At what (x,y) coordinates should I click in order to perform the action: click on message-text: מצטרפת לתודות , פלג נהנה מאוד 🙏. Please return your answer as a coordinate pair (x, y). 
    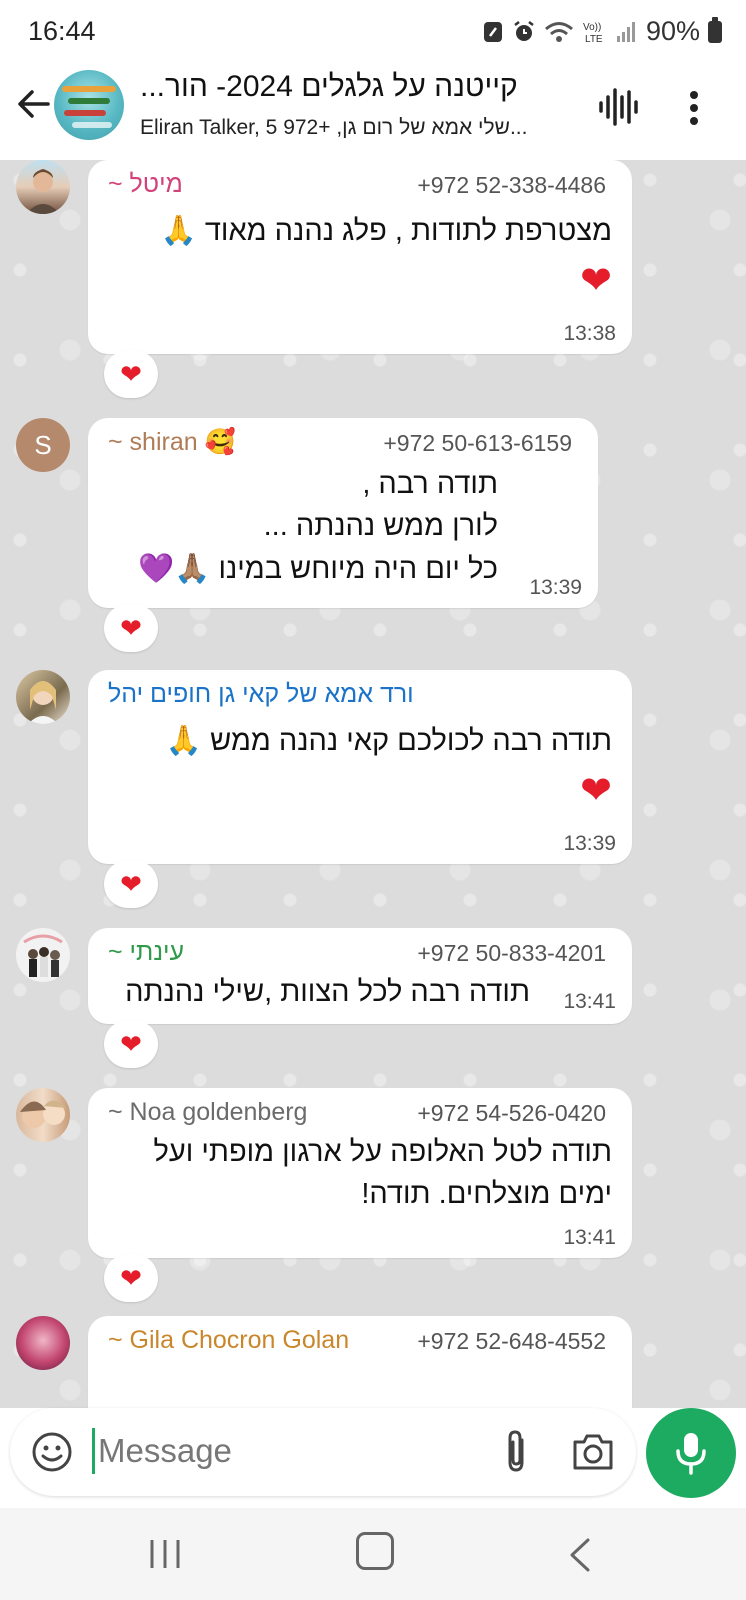
    Looking at the image, I should click on (386, 231).